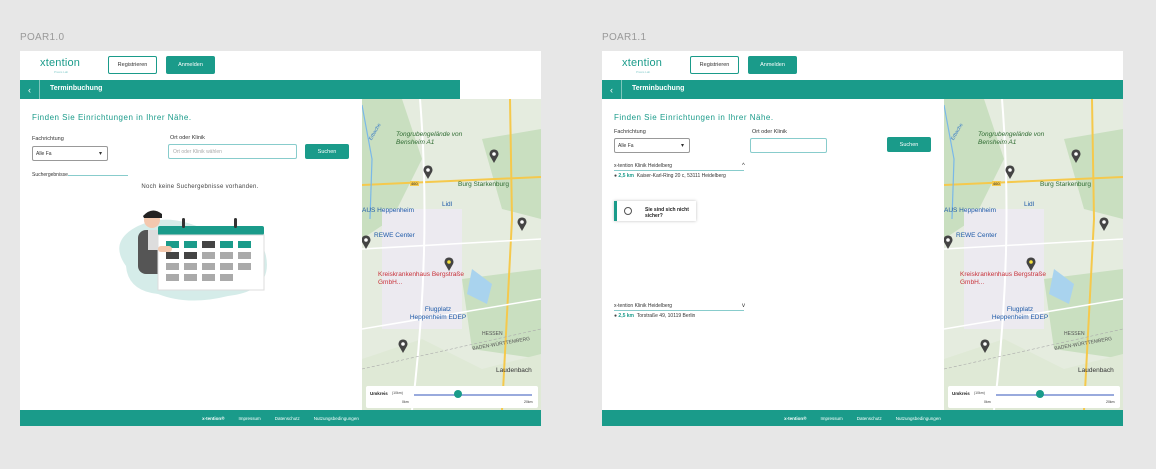 The width and height of the screenshot is (1156, 469). I want to click on map-label-laudenbach: Laudenbach, so click(1096, 370).